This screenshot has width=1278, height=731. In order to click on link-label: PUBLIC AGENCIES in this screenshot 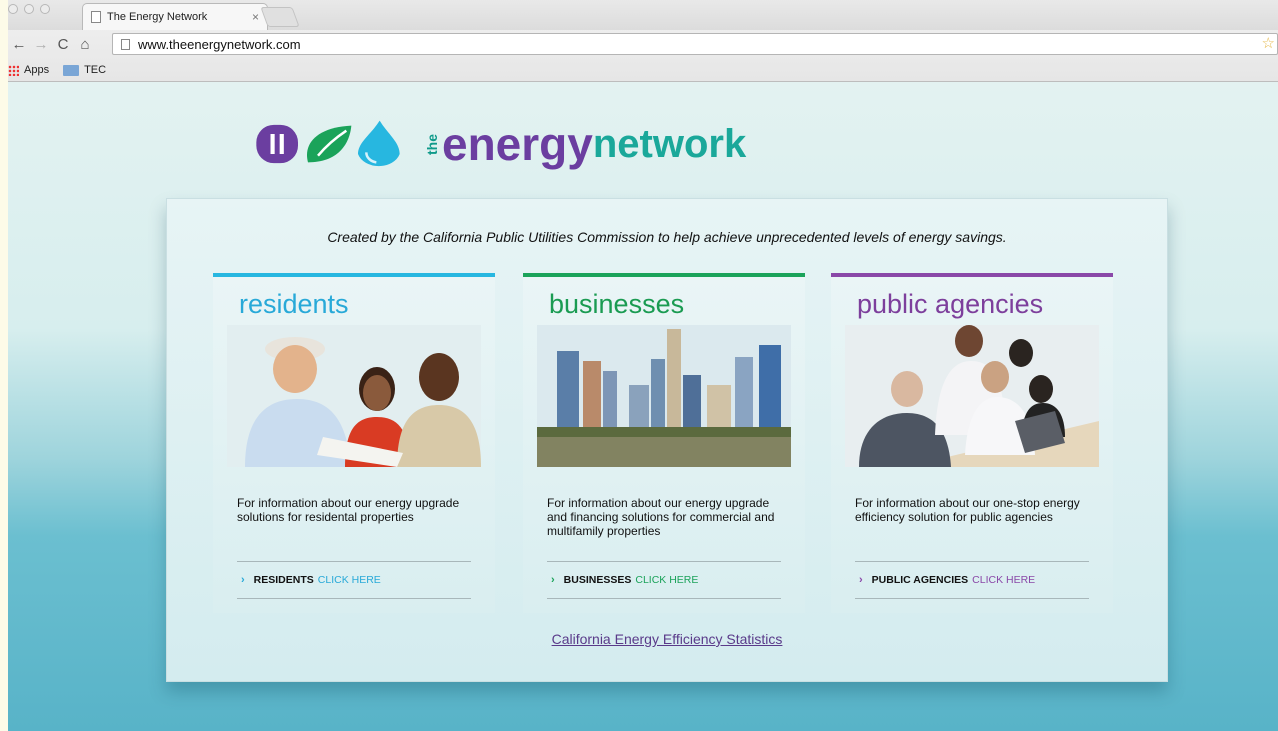, I will do `click(920, 580)`.